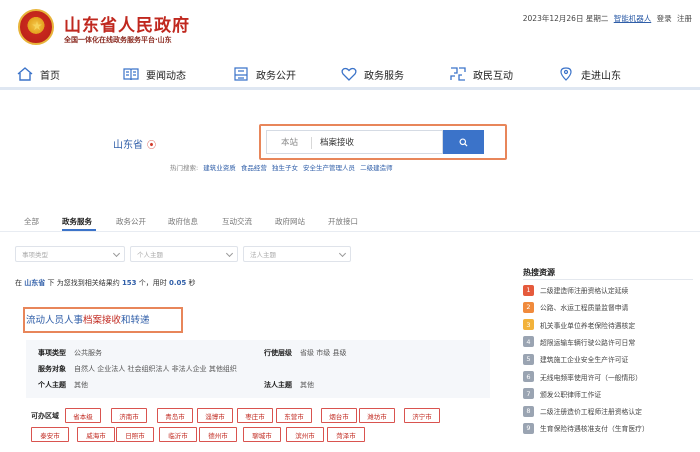 This screenshot has width=700, height=452. Describe the element at coordinates (241, 74) in the screenshot. I see `open-government-icon` at that location.